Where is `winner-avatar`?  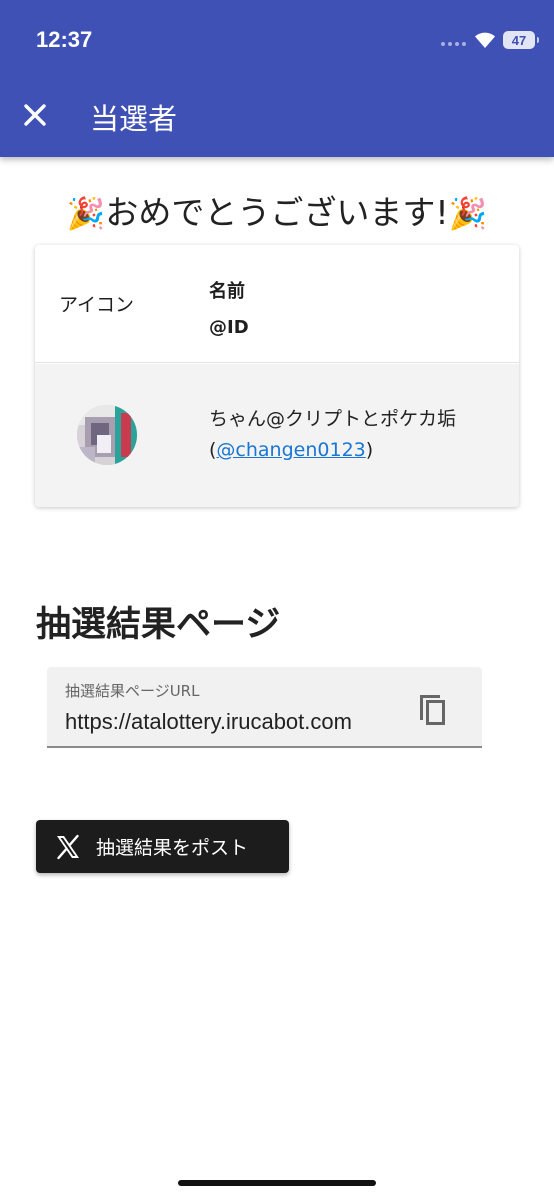
winner-avatar is located at coordinates (107, 435).